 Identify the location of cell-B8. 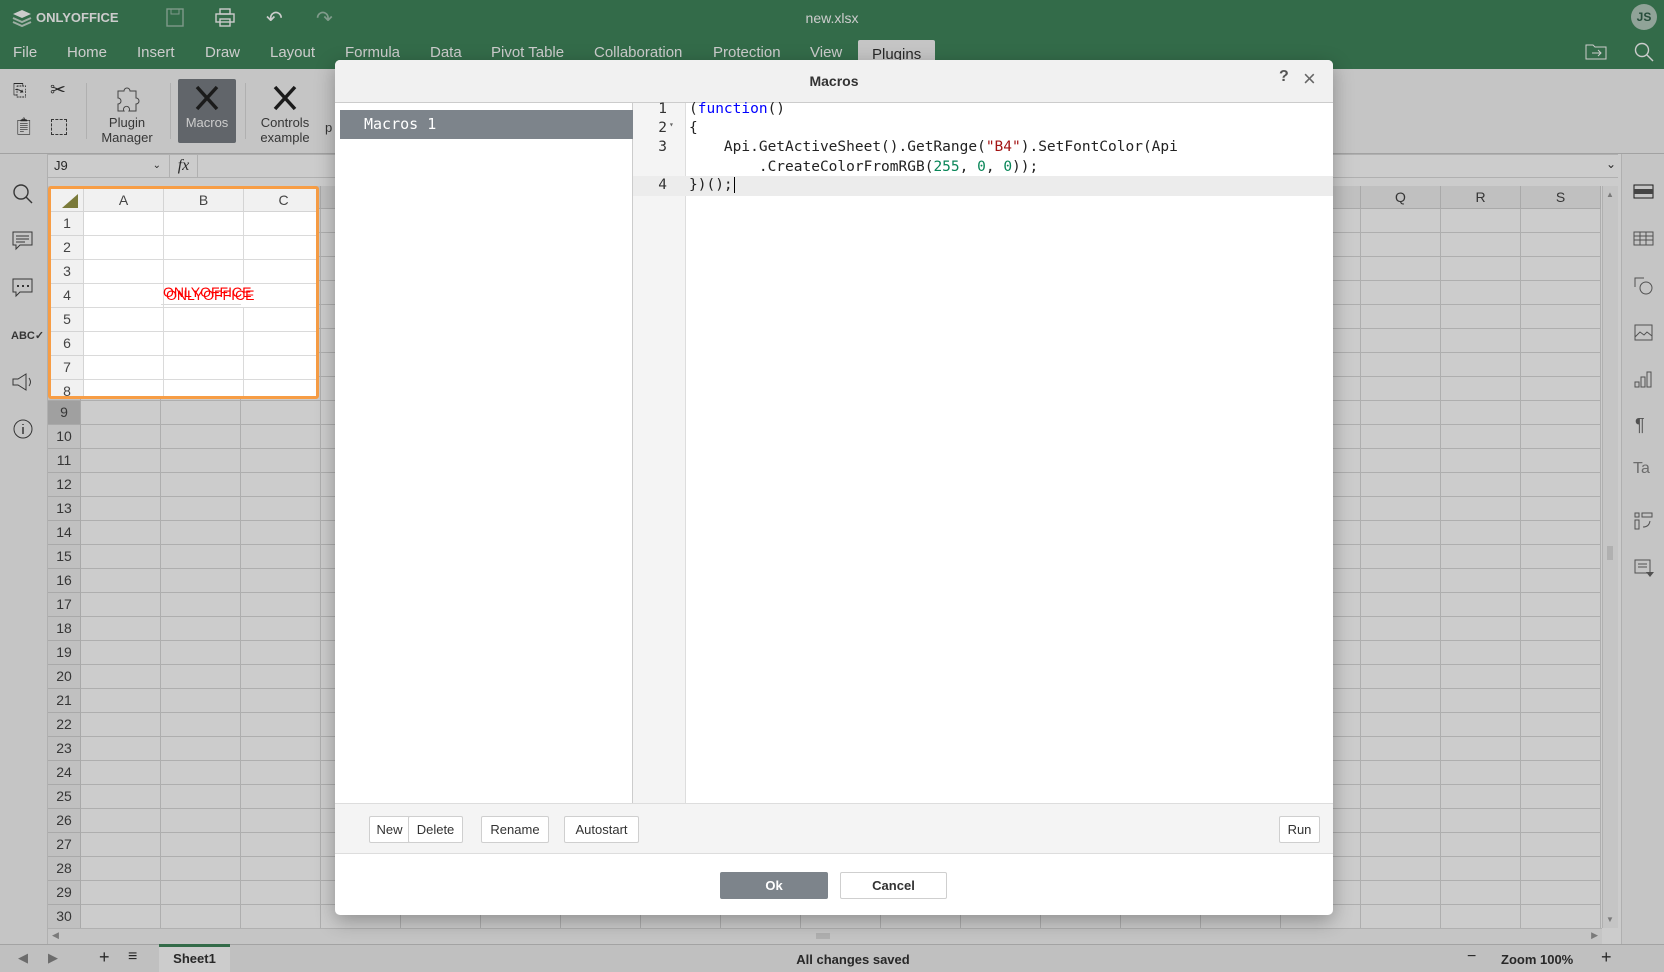
(204, 388).